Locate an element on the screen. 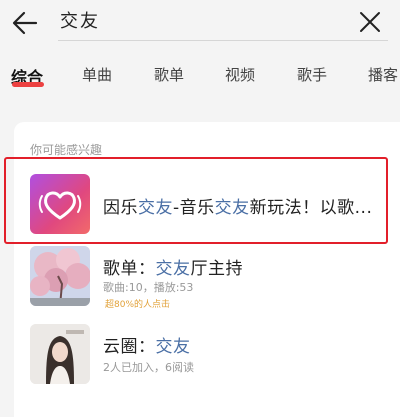  close-icon is located at coordinates (370, 22).